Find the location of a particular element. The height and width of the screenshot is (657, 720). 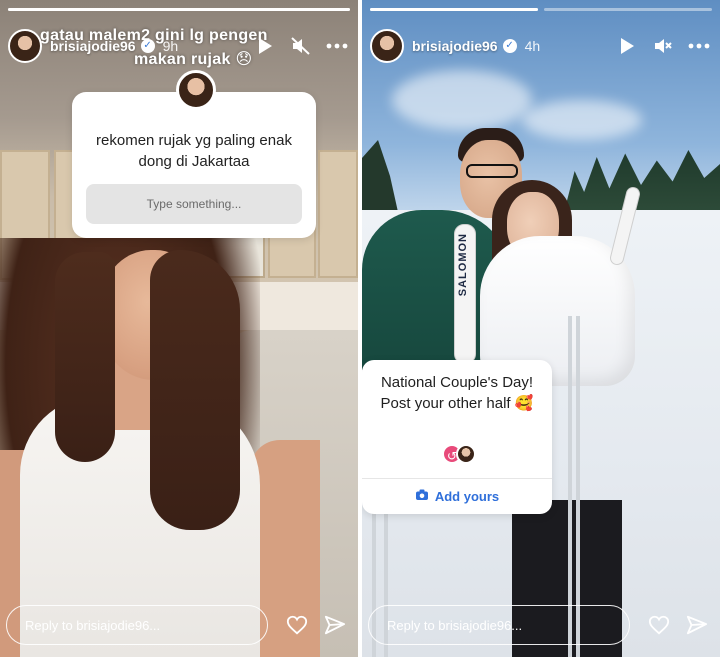

post-time: 4h is located at coordinates (532, 46).